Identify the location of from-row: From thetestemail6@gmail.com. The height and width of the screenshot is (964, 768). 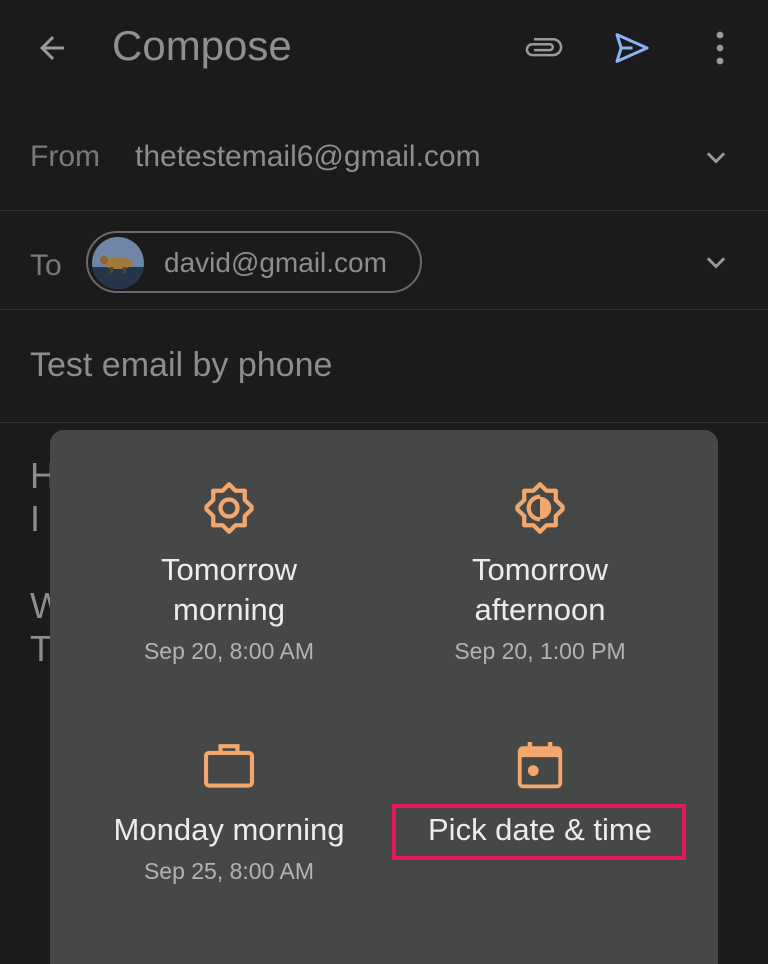
(384, 158).